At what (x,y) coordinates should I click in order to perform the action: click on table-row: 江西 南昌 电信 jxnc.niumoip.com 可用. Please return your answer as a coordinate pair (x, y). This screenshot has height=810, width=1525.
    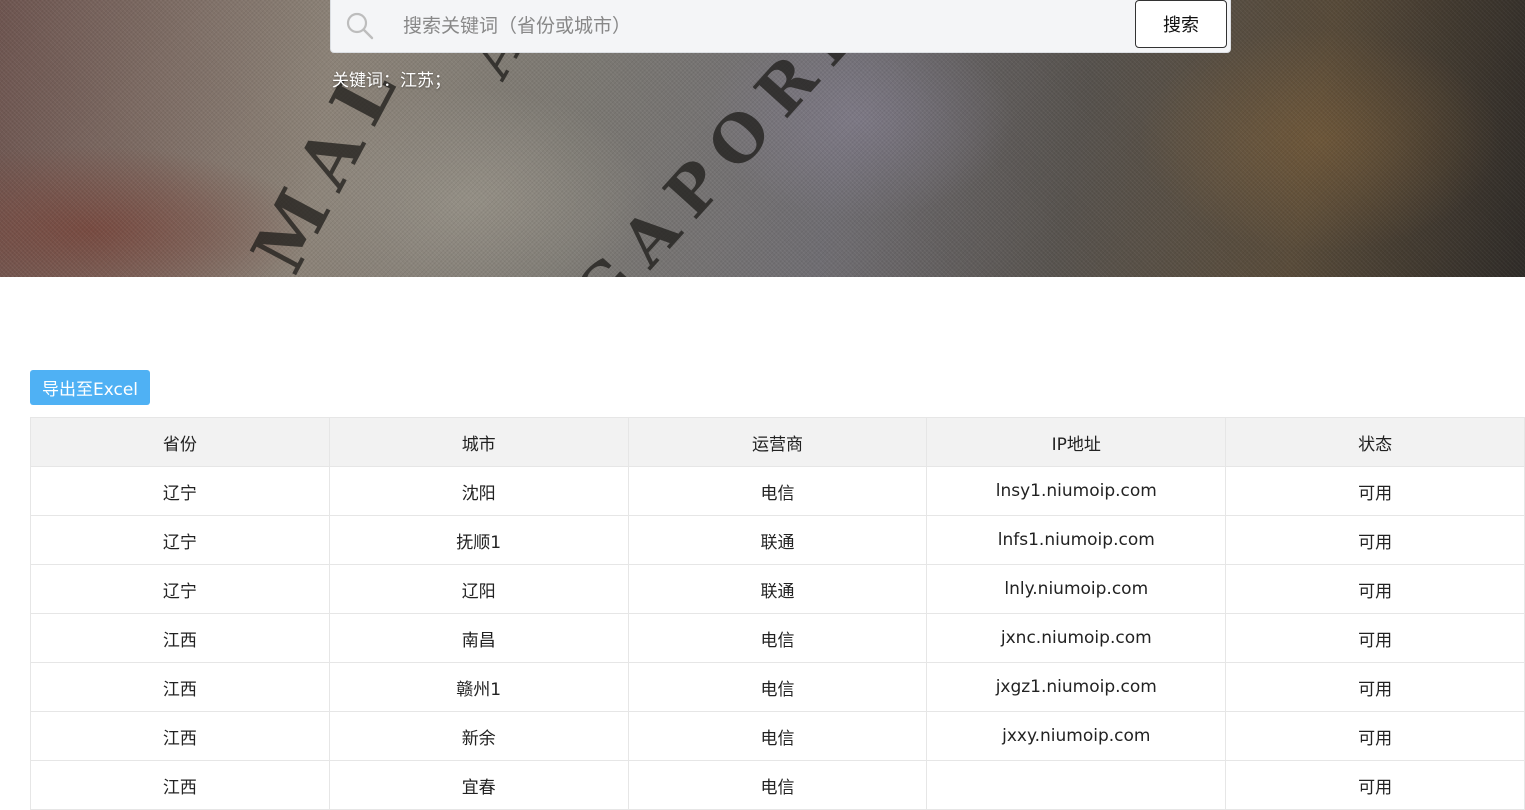
    Looking at the image, I should click on (777, 638).